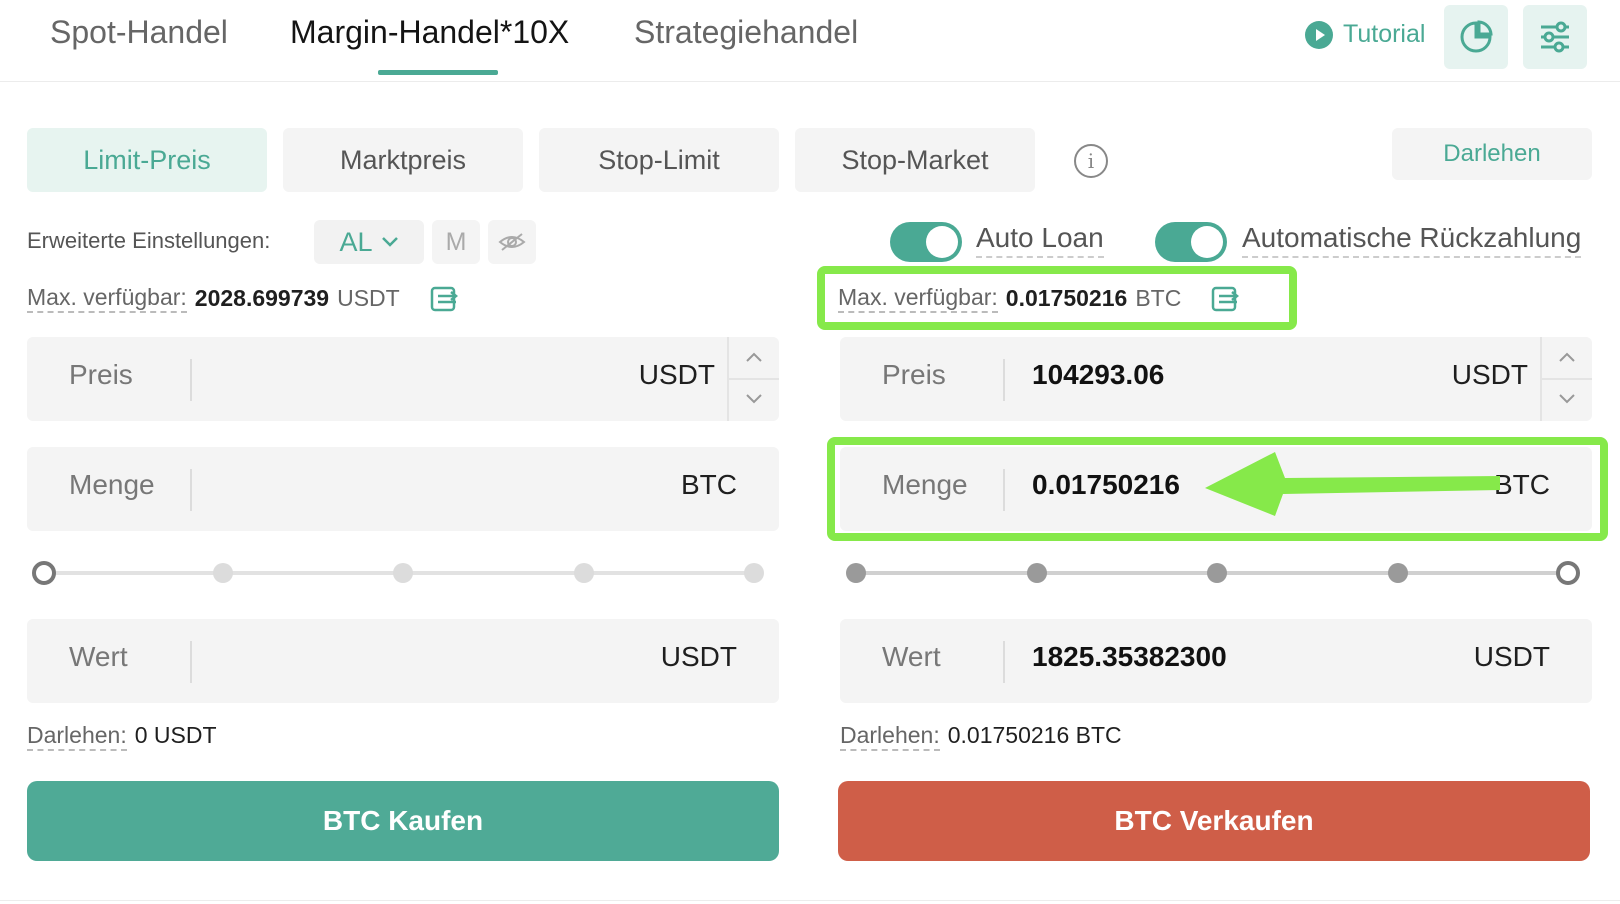 The image size is (1620, 904). What do you see at coordinates (810, 900) in the screenshot?
I see `divider` at bounding box center [810, 900].